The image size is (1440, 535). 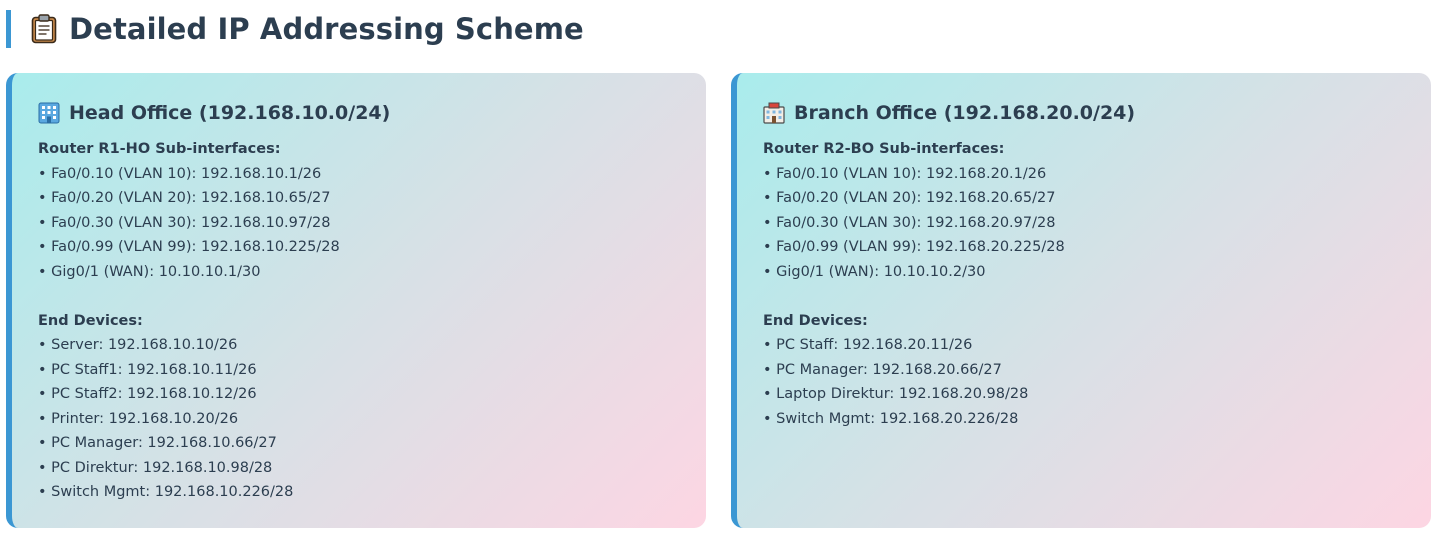 What do you see at coordinates (326, 29) in the screenshot?
I see `page-title: Detailed IP Addressing Scheme` at bounding box center [326, 29].